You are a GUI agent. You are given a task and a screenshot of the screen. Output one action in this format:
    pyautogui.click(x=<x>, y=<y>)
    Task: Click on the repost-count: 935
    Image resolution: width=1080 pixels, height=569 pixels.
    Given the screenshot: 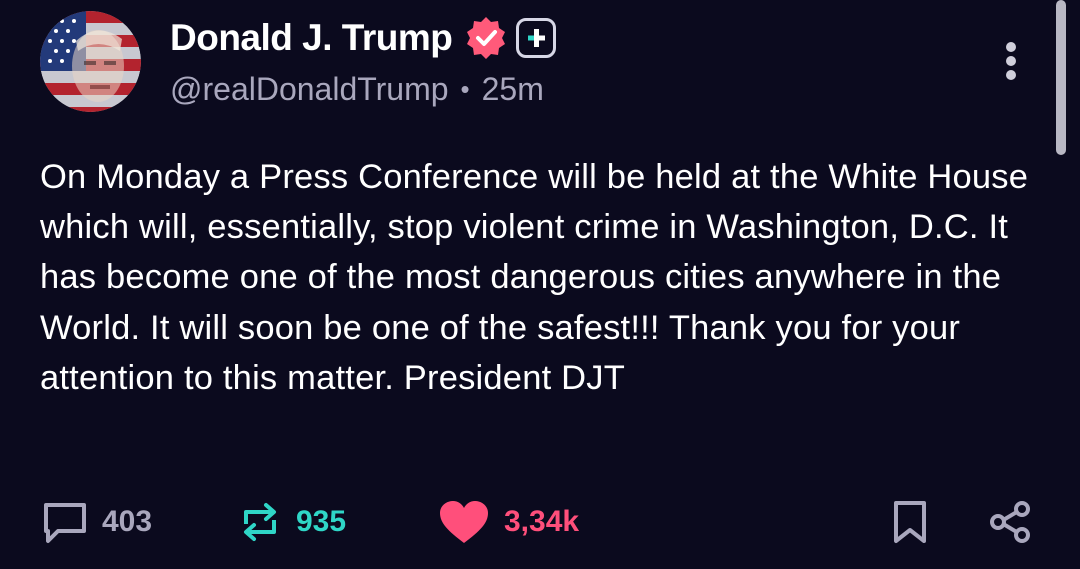 What is the action you would take?
    pyautogui.click(x=321, y=521)
    